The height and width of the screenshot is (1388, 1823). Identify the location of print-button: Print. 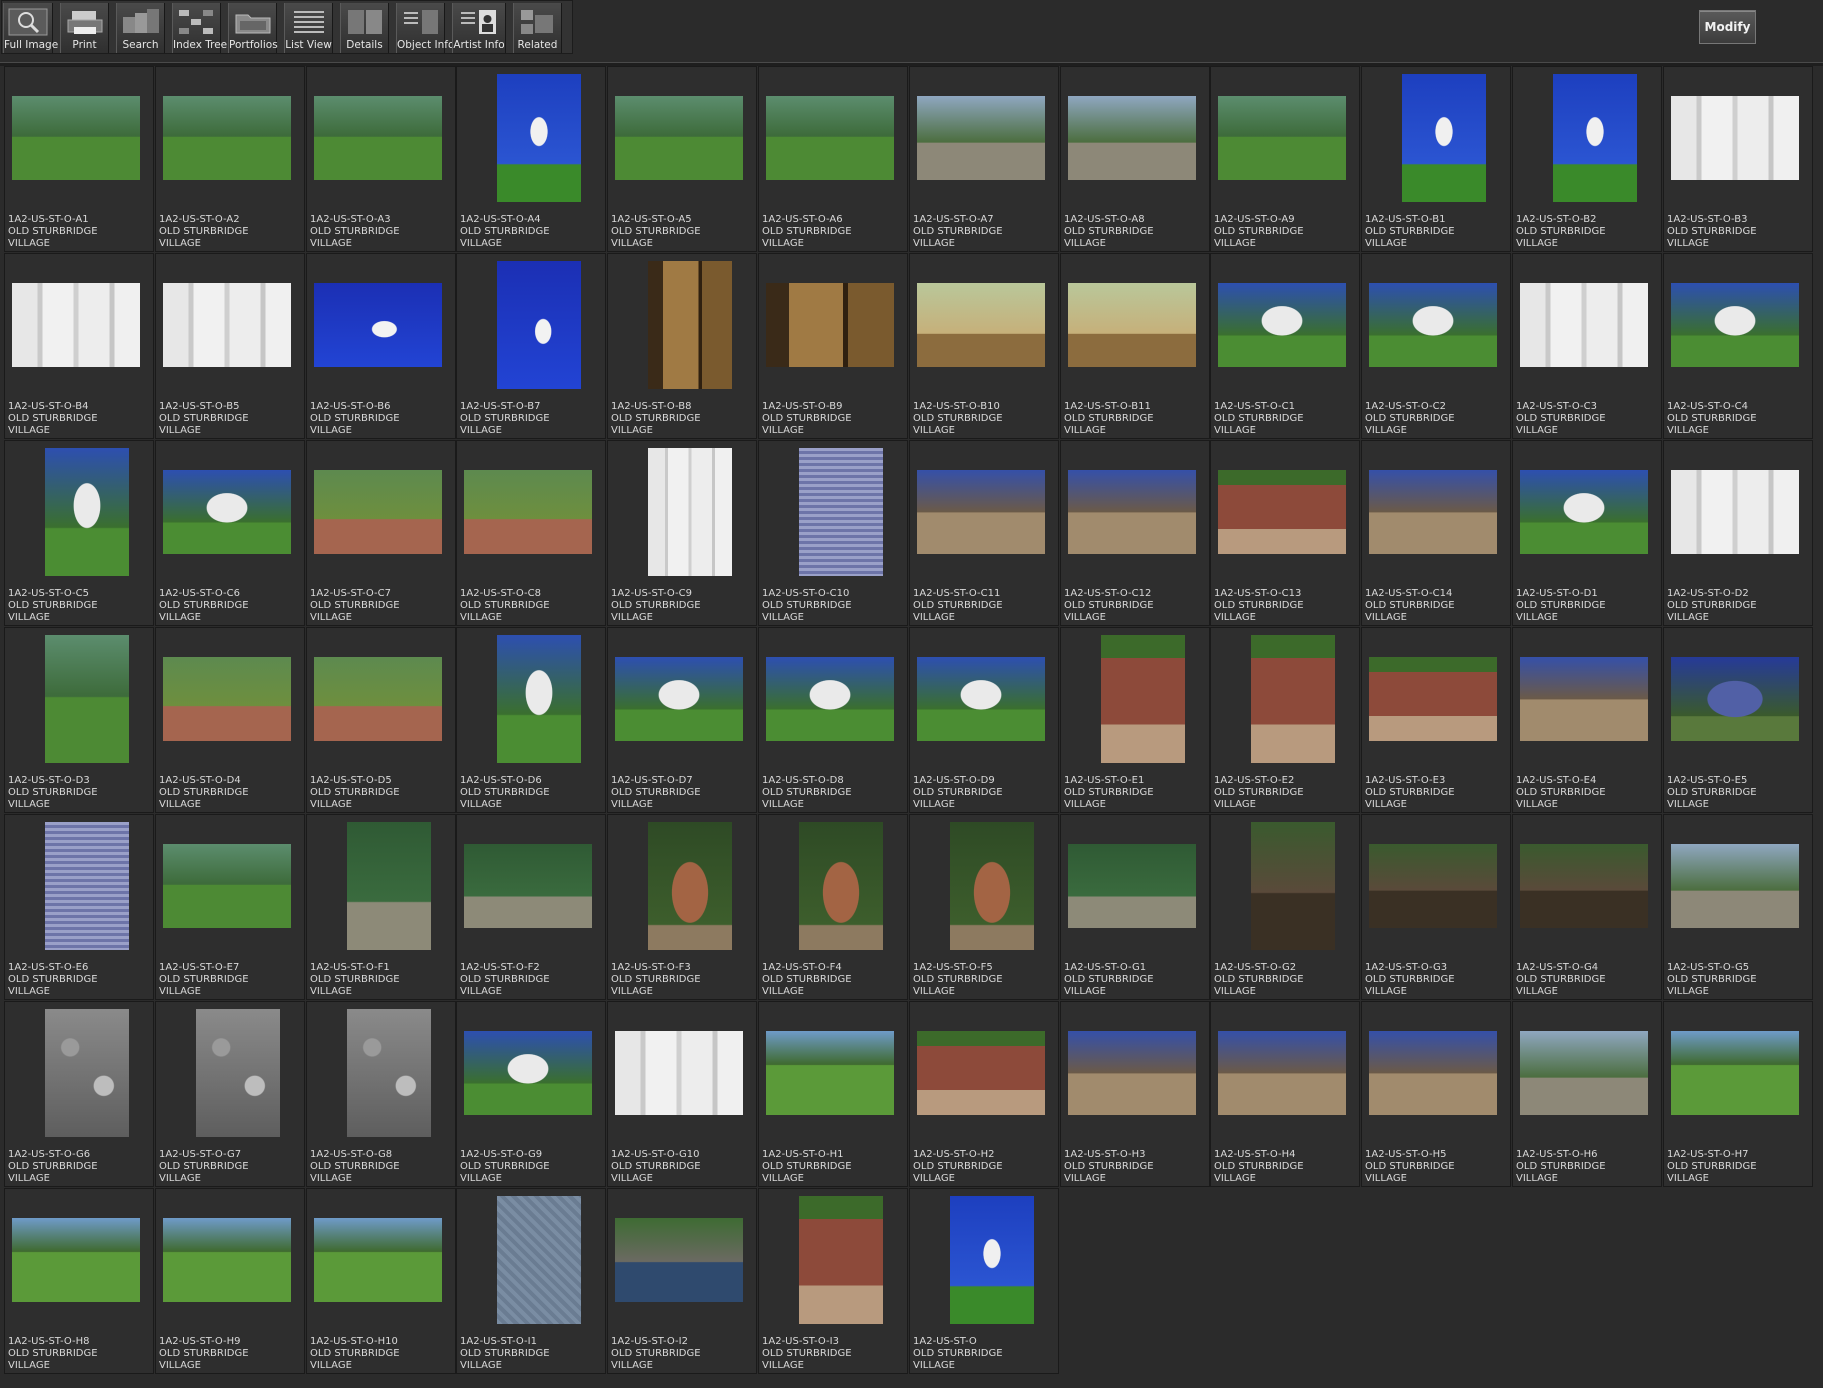
(84, 28).